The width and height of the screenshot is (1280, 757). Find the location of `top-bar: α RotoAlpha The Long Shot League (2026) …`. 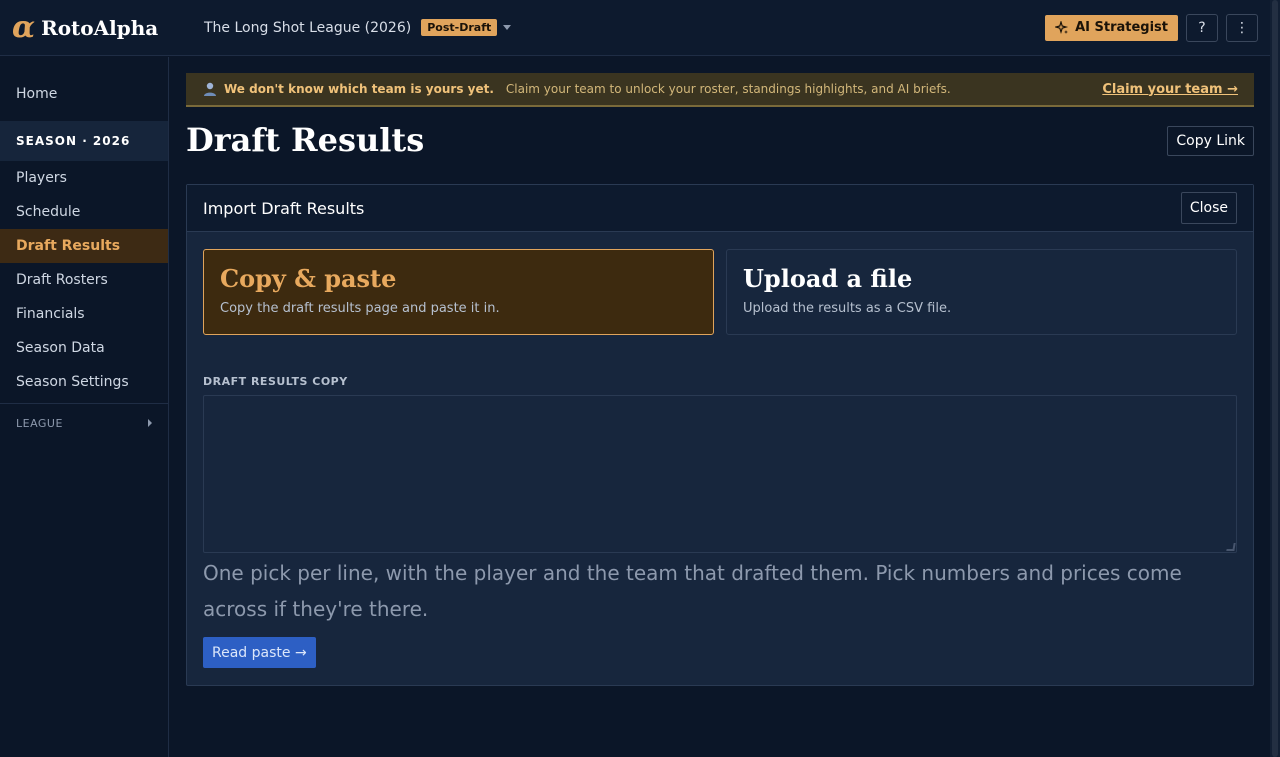

top-bar: α RotoAlpha The Long Shot League (2026) … is located at coordinates (635, 28).